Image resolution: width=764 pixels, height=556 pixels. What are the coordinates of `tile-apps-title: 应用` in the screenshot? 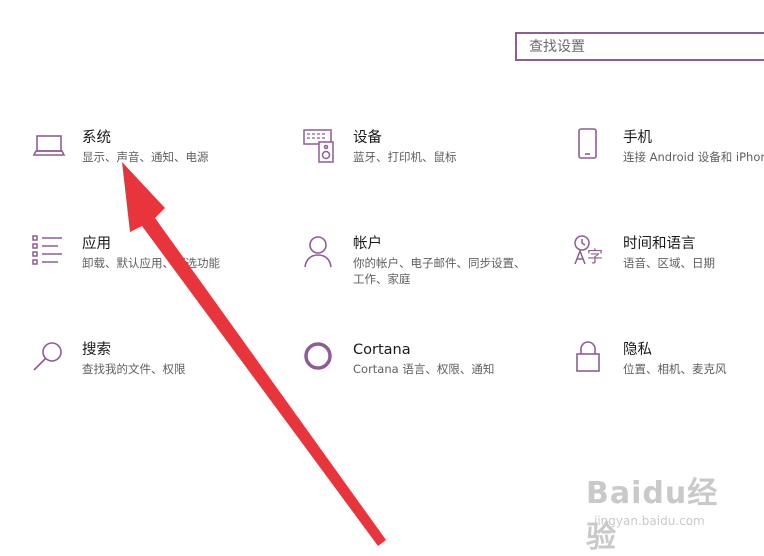 It's located at (96, 244).